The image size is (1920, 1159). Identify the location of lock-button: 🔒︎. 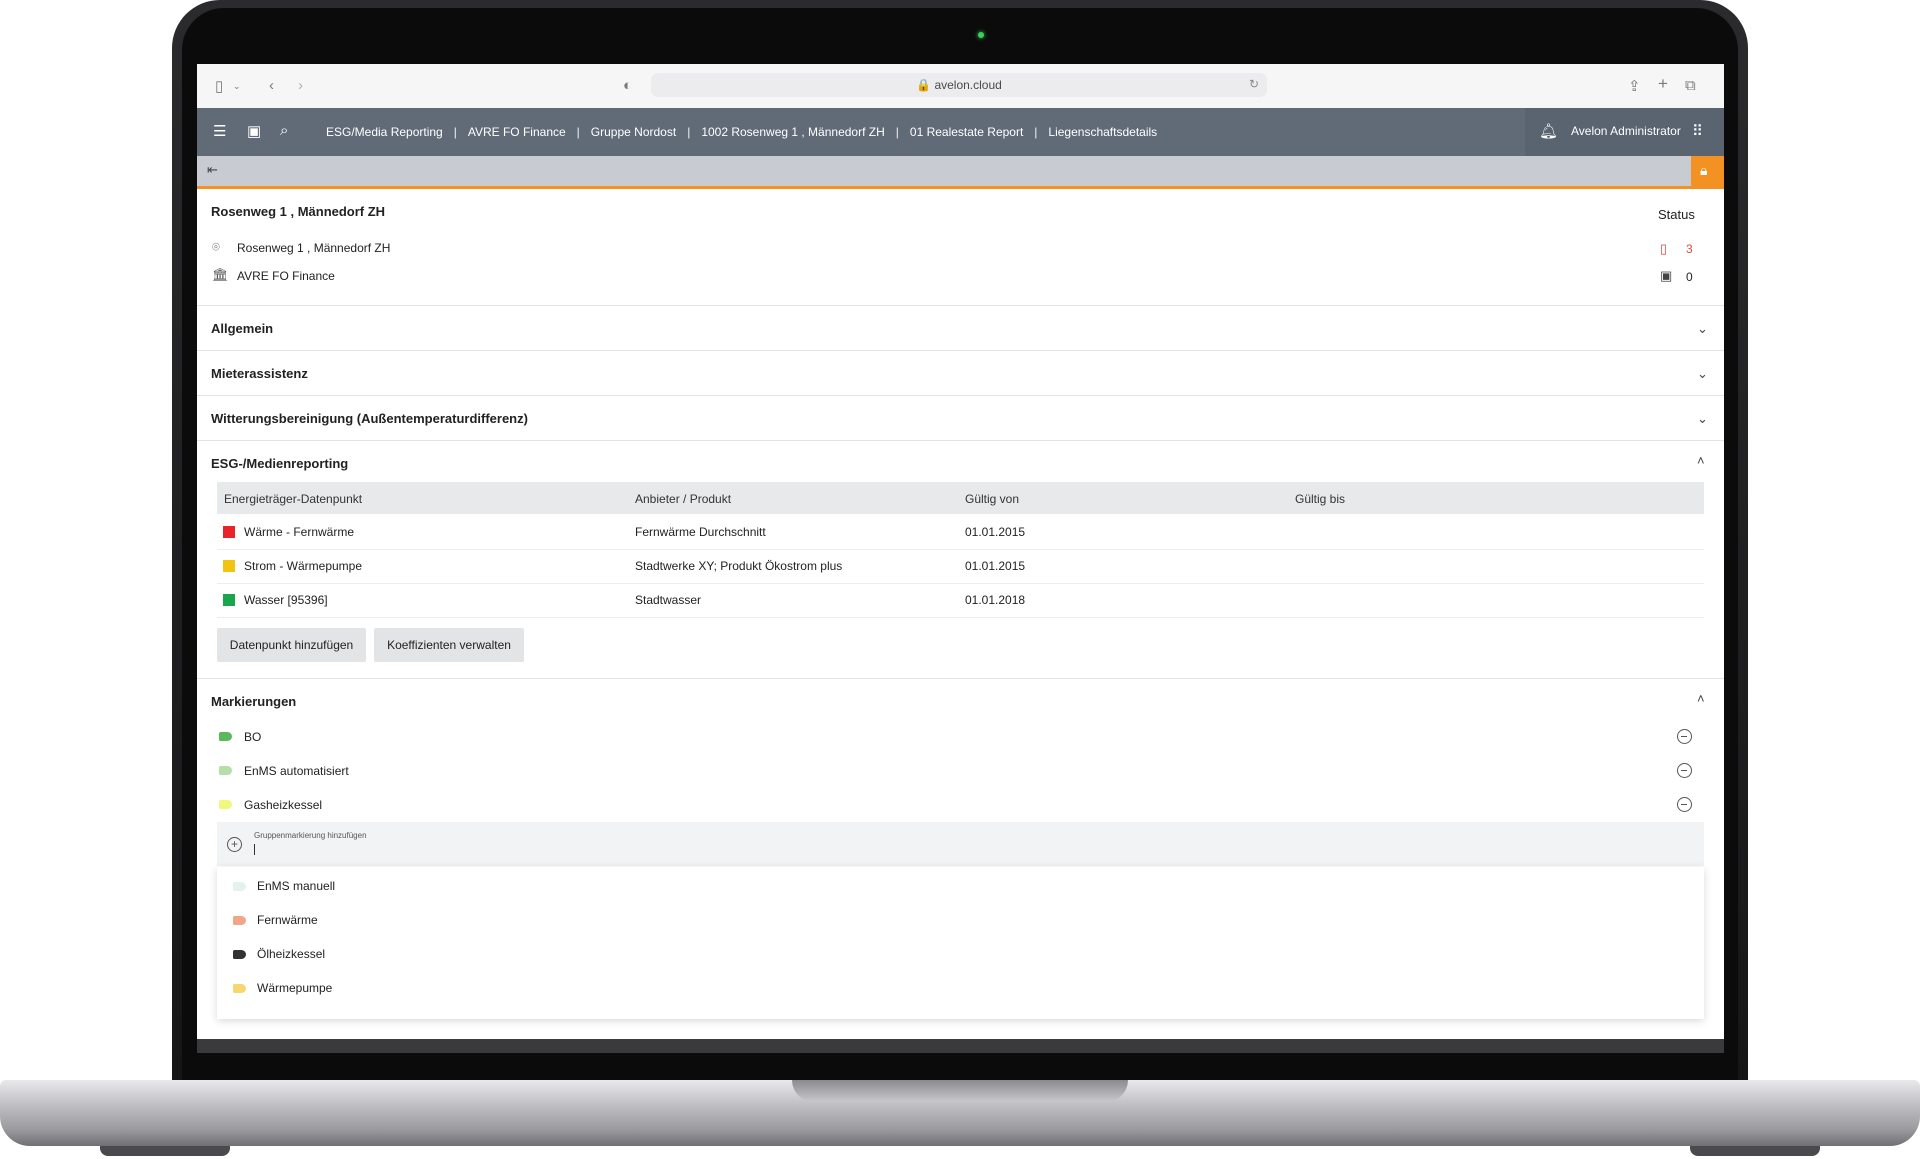
(1707, 171).